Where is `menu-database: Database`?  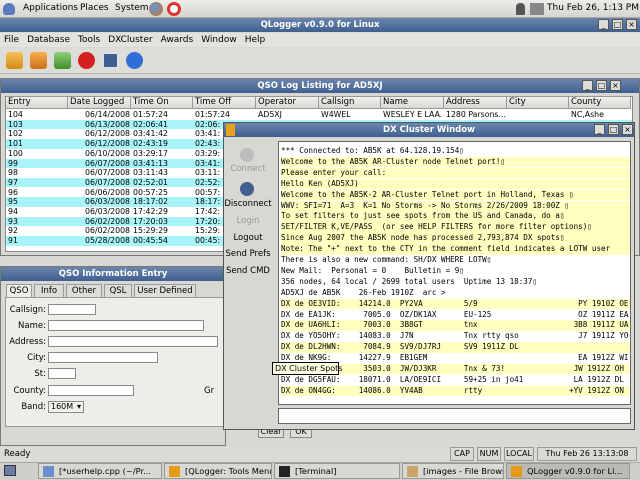
menu-database: Database is located at coordinates (48, 40).